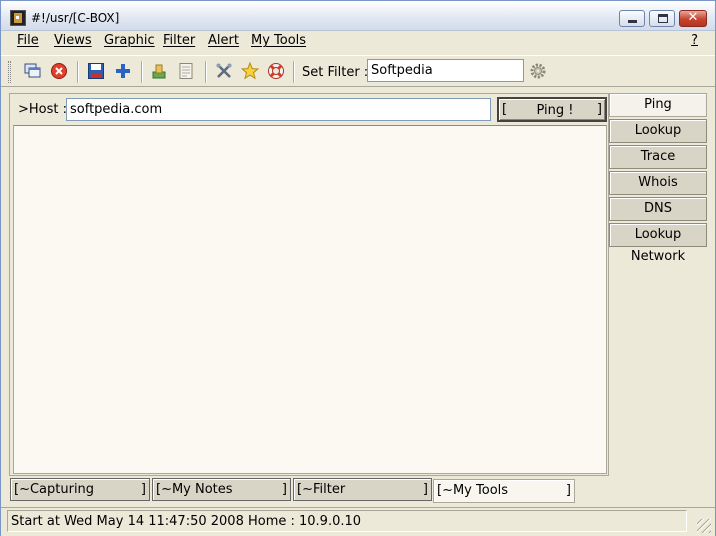 The width and height of the screenshot is (716, 536). What do you see at coordinates (704, 526) in the screenshot?
I see `resize-grip-icon` at bounding box center [704, 526].